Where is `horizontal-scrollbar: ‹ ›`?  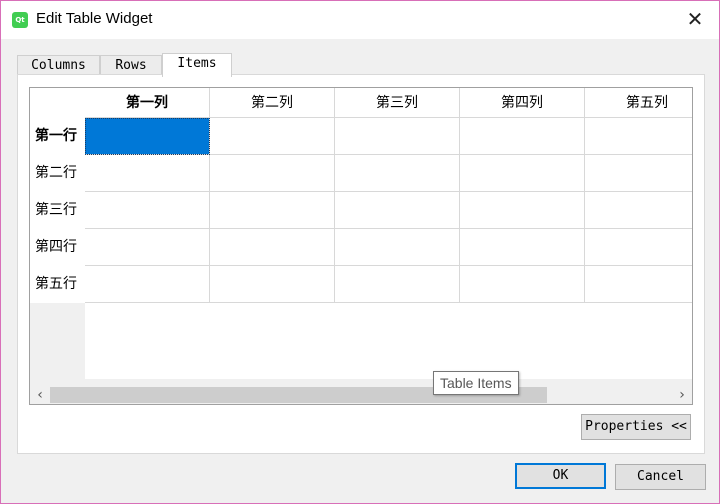
horizontal-scrollbar: ‹ › is located at coordinates (361, 395).